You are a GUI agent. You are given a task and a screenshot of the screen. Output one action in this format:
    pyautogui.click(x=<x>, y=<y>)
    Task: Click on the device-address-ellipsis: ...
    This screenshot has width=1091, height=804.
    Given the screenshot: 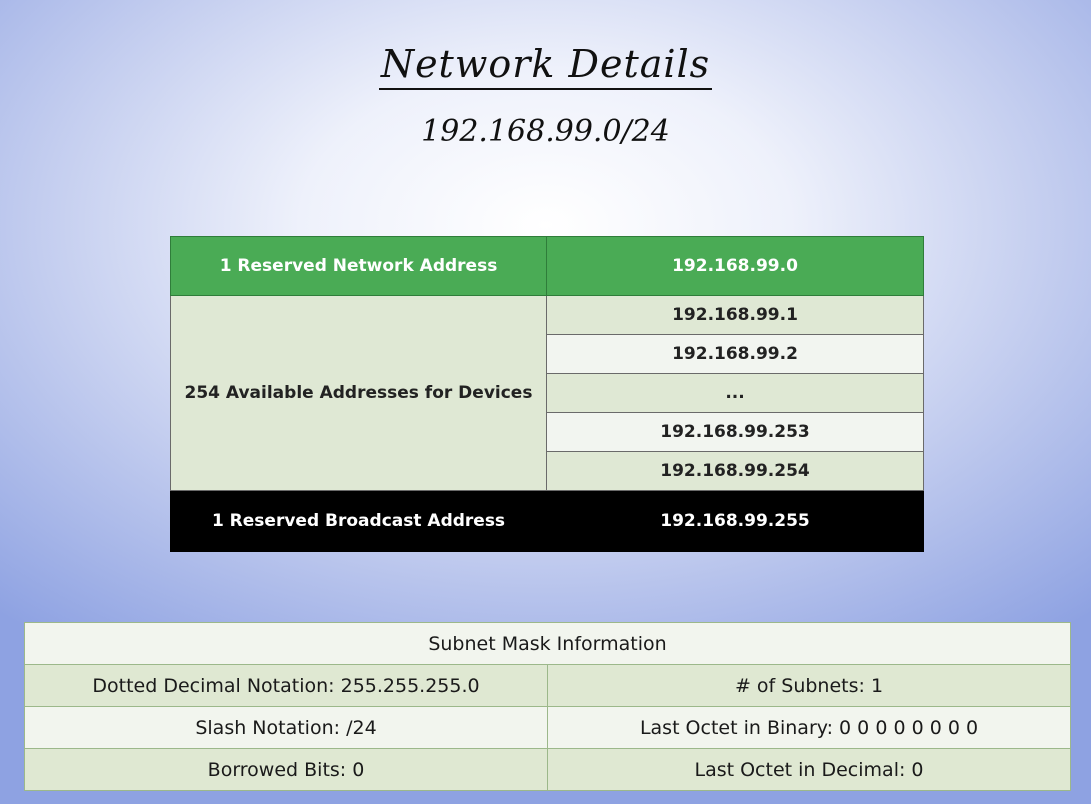 What is the action you would take?
    pyautogui.click(x=735, y=393)
    